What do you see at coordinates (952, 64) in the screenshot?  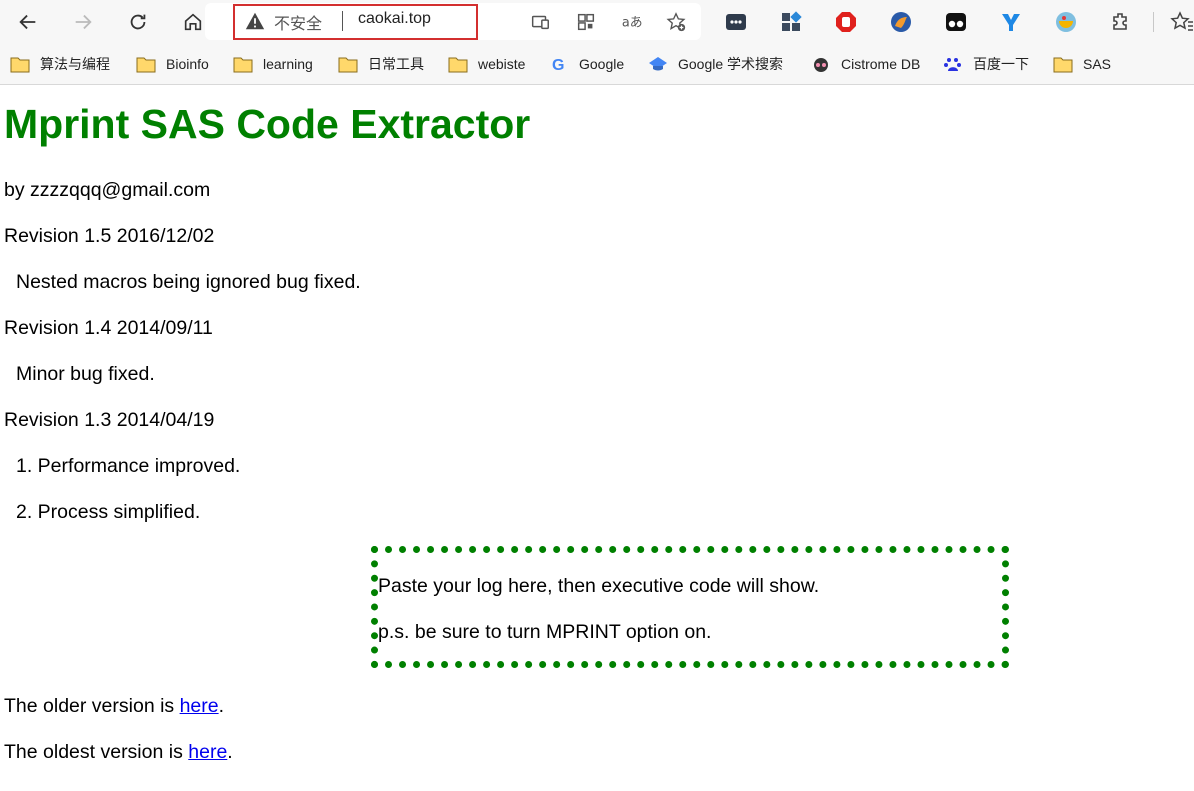 I see `baidu-icon` at bounding box center [952, 64].